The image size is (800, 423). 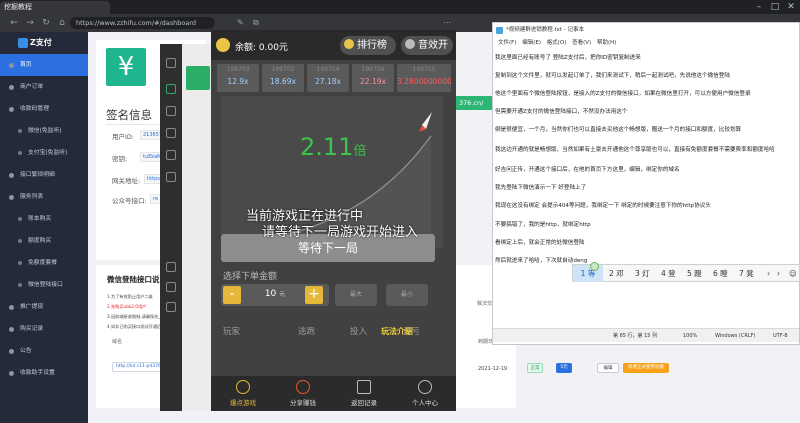 What do you see at coordinates (238, 78) in the screenshot?
I see `history-item: 199703 12.9x` at bounding box center [238, 78].